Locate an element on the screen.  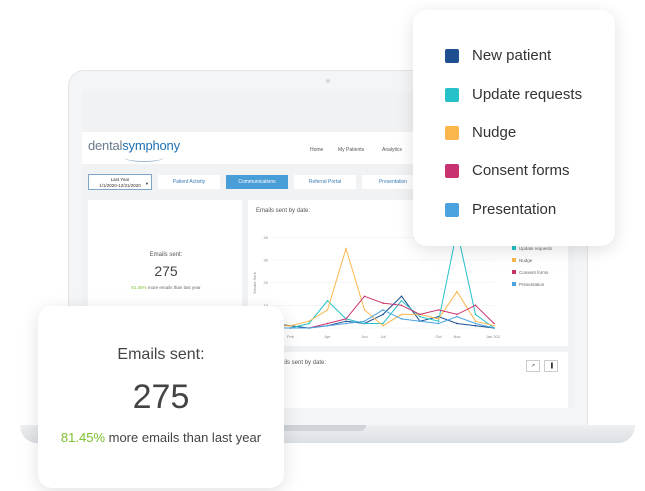
mini-legend-label: Update requests is located at coordinates (536, 248).